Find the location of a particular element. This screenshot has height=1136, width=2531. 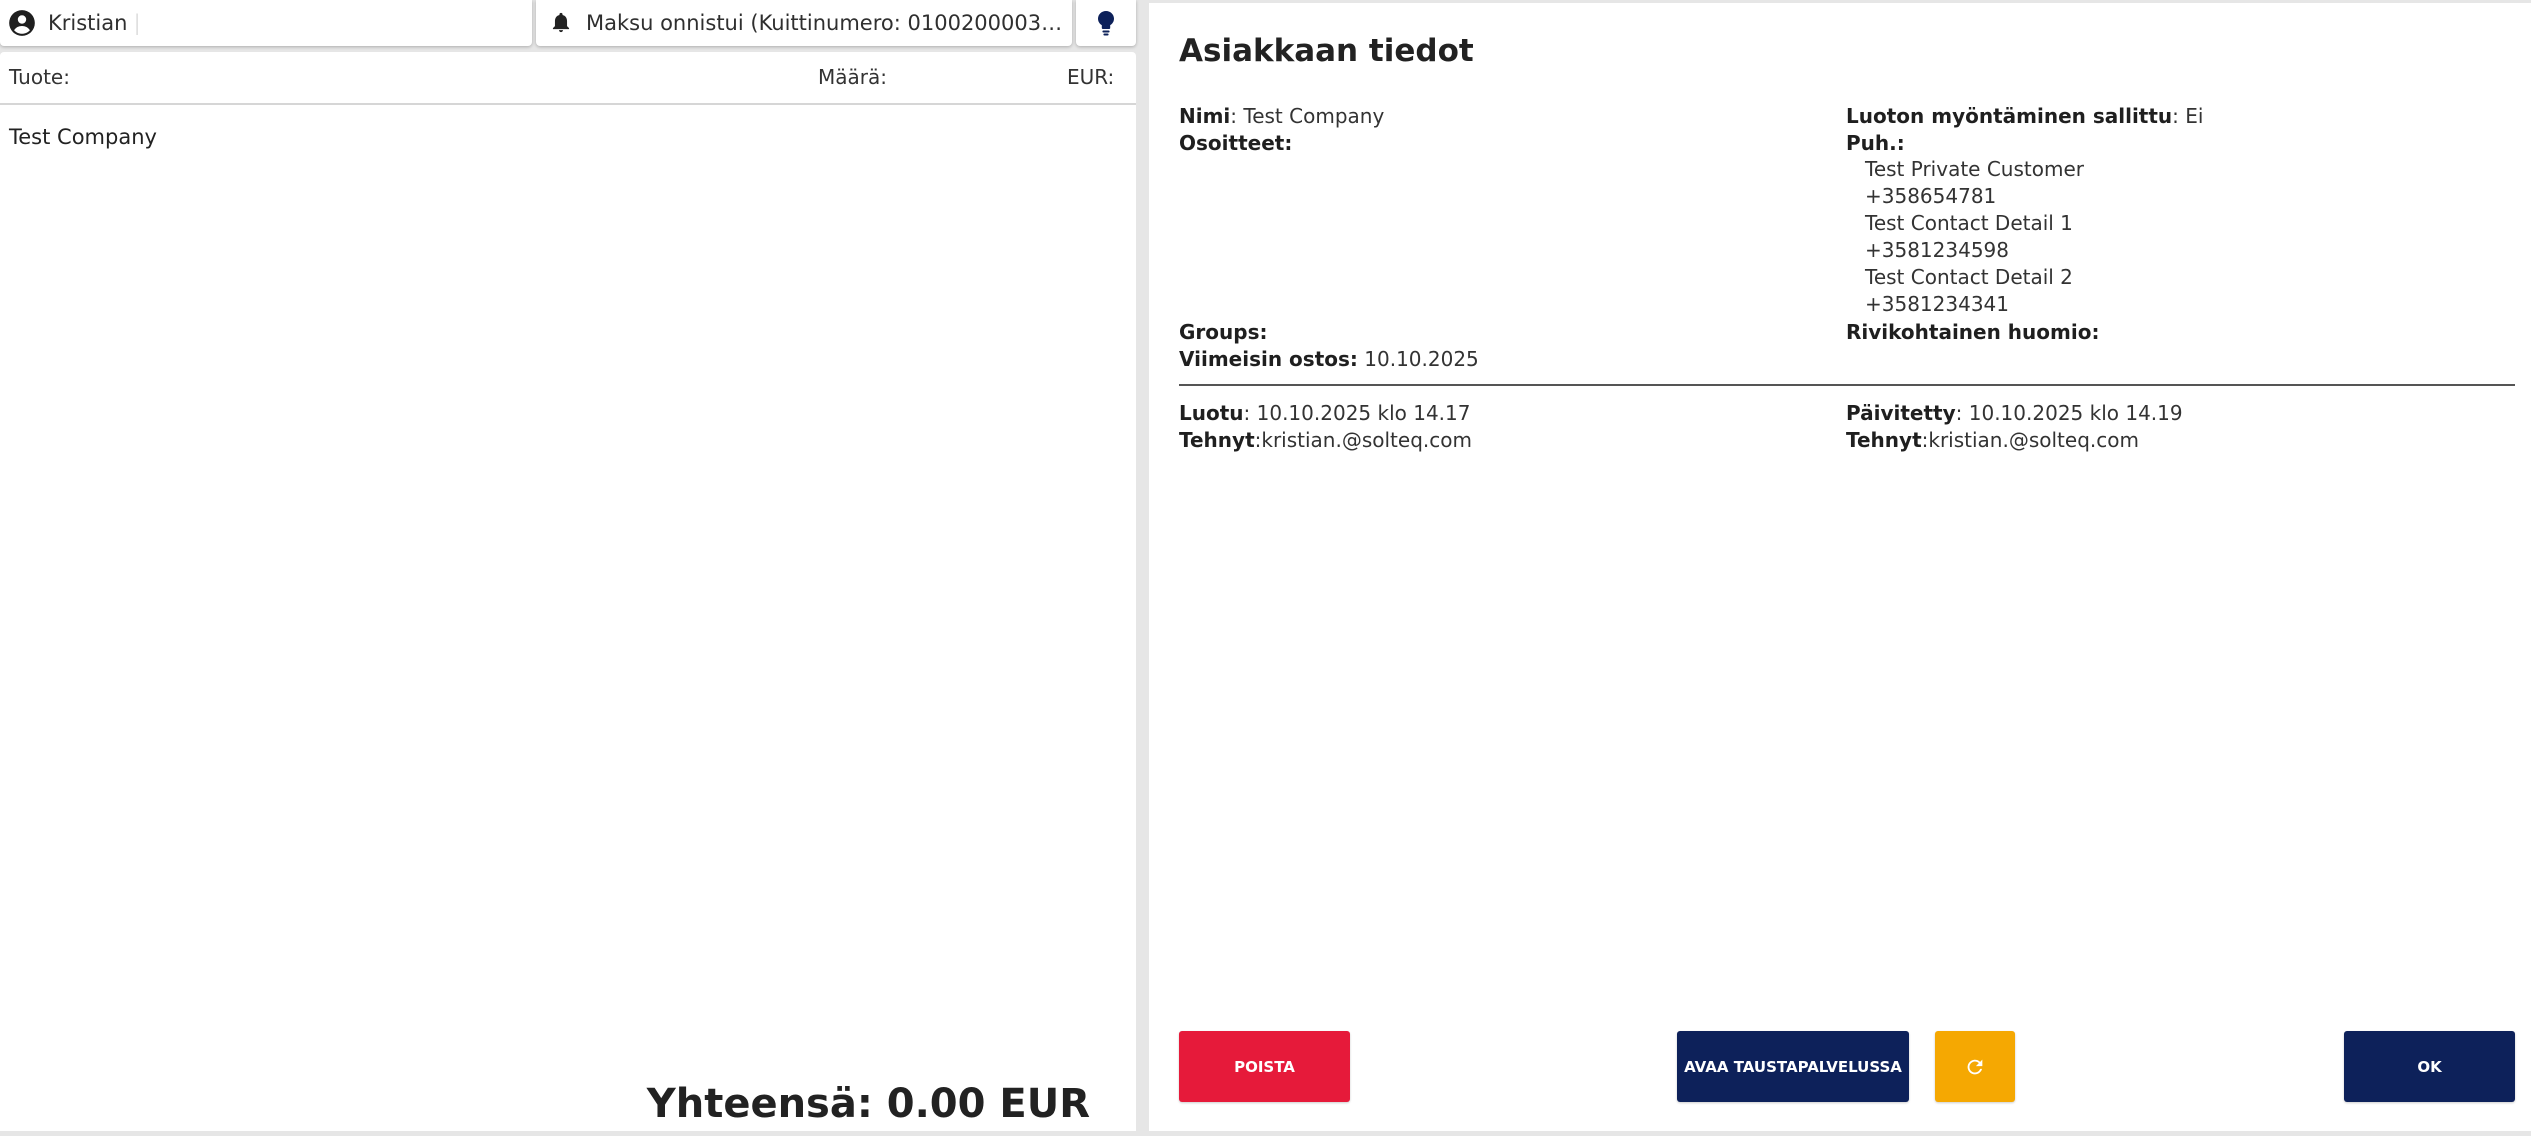

last-purchase-label: Viimeisin ostos: is located at coordinates (1268, 359).